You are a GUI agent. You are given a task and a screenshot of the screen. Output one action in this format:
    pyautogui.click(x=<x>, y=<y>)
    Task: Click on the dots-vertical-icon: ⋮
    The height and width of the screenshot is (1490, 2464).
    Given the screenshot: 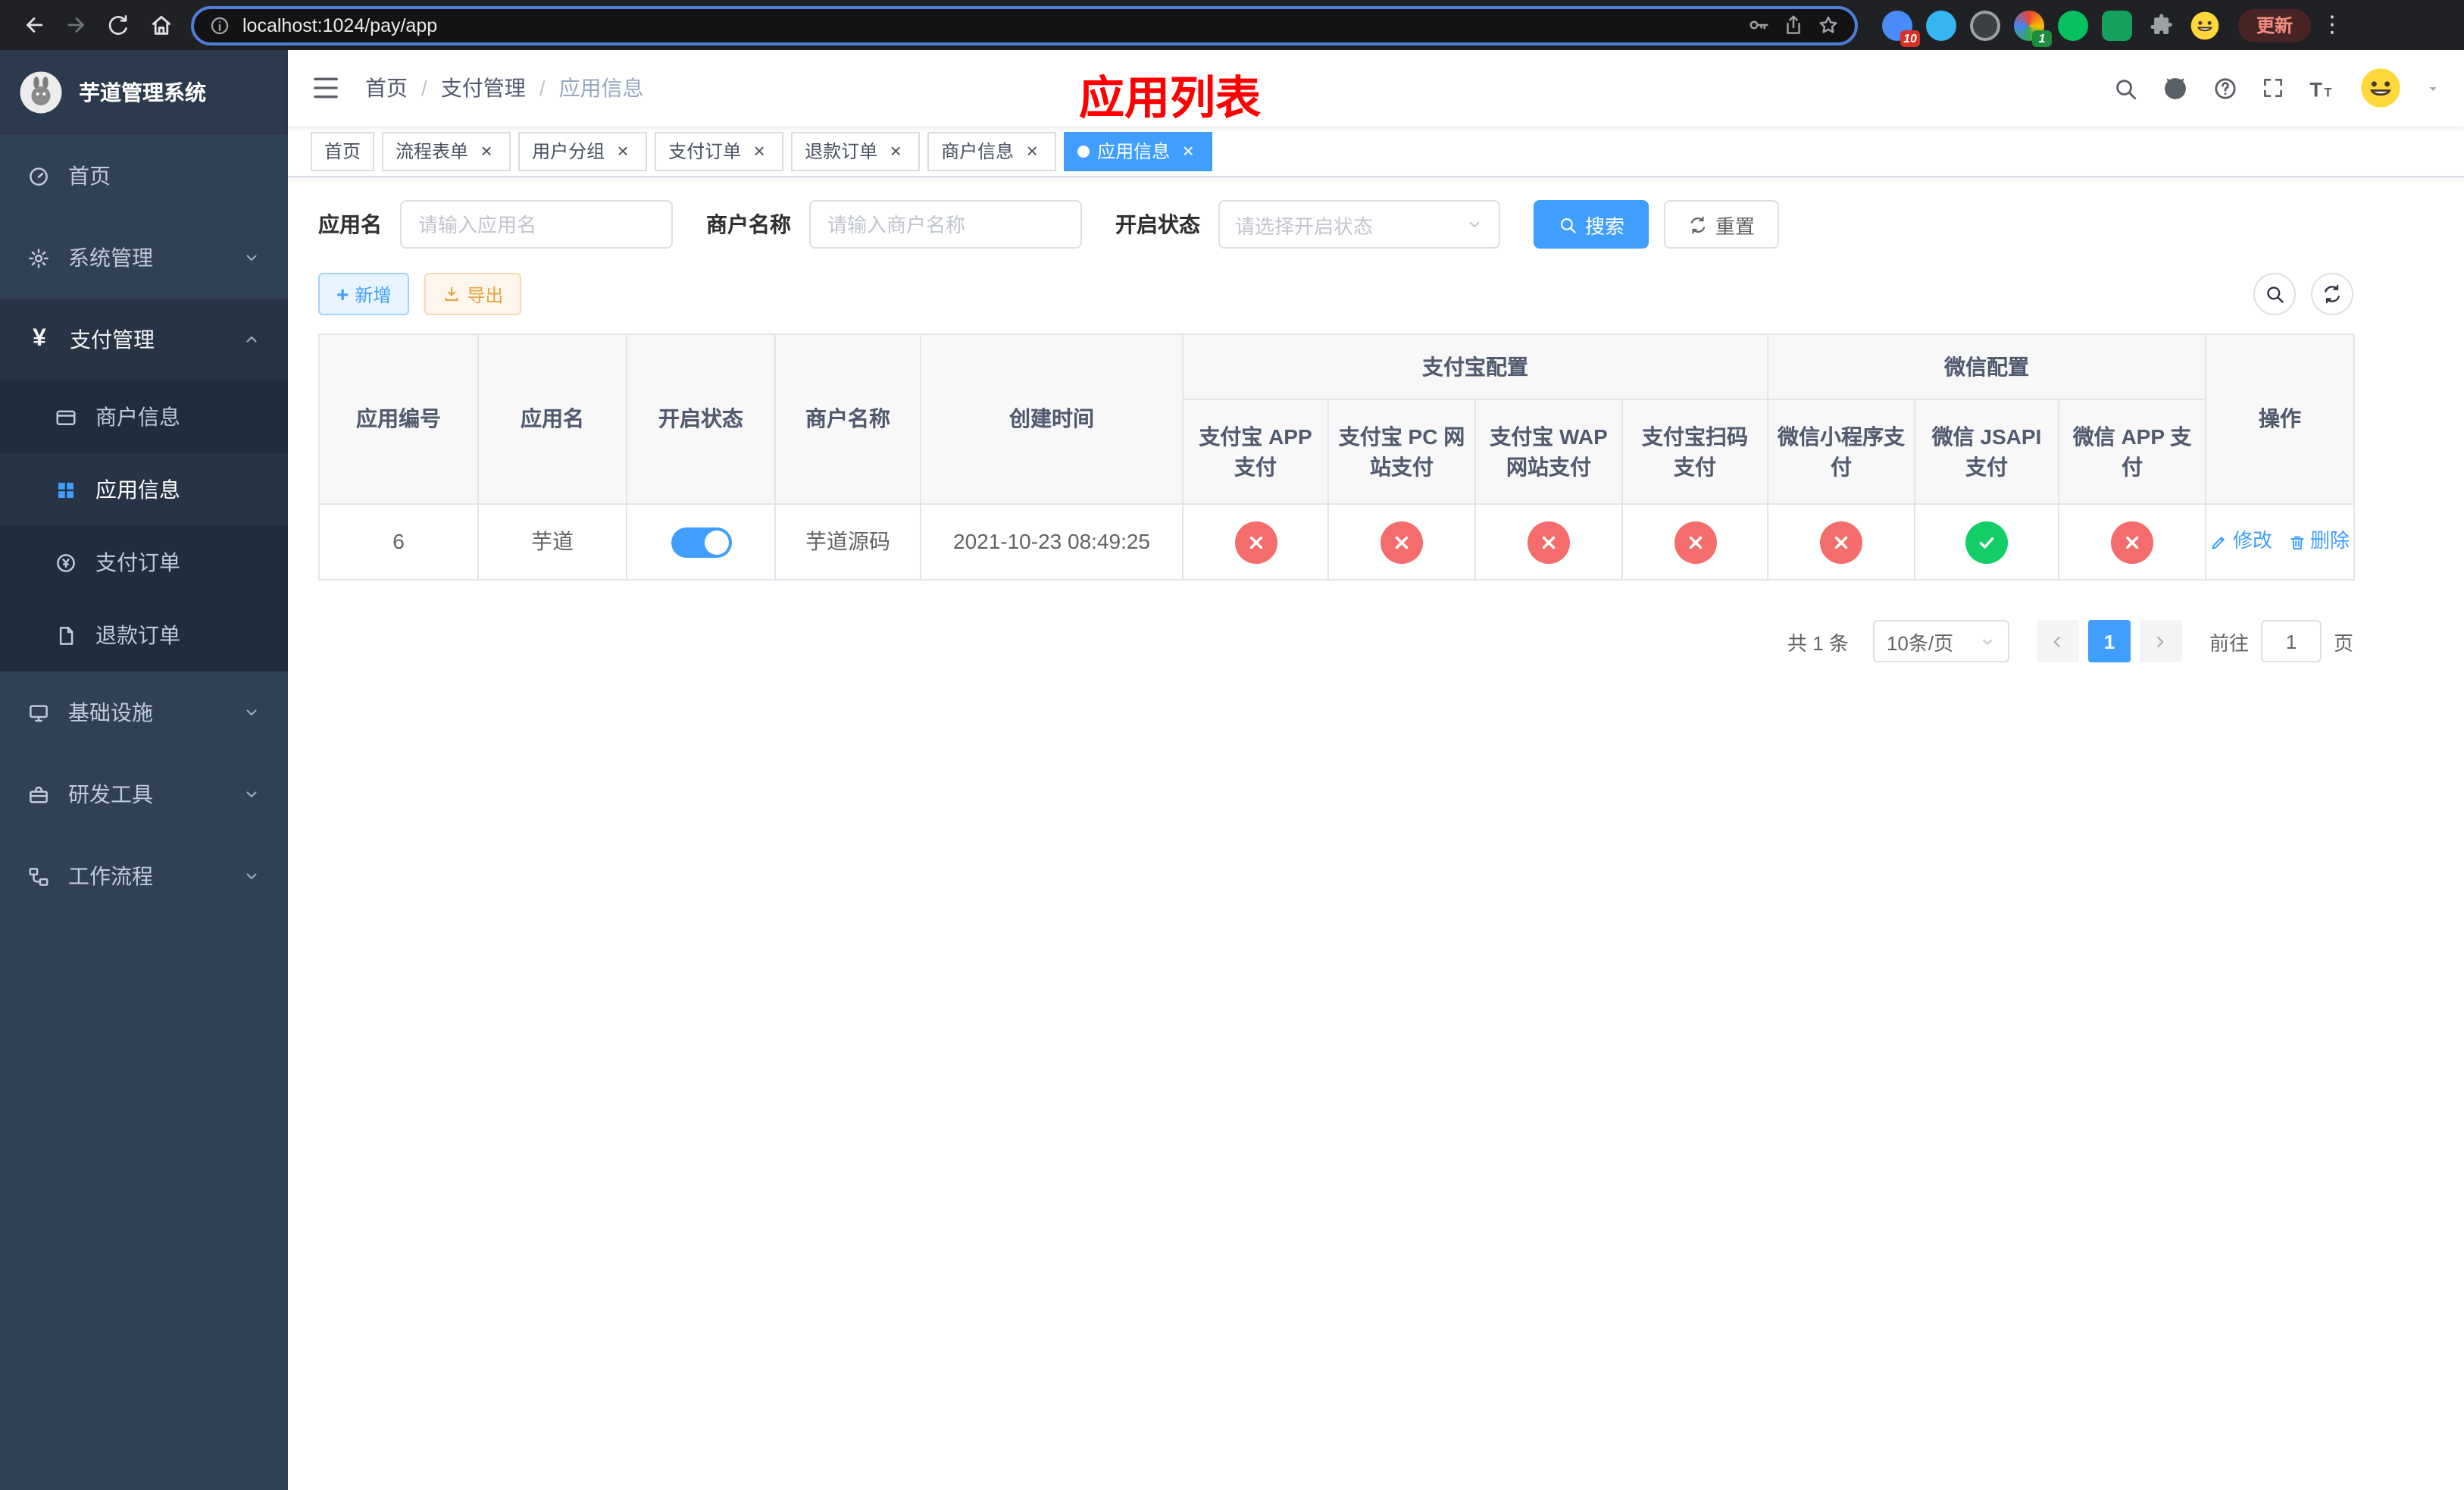 What is the action you would take?
    pyautogui.click(x=2332, y=25)
    